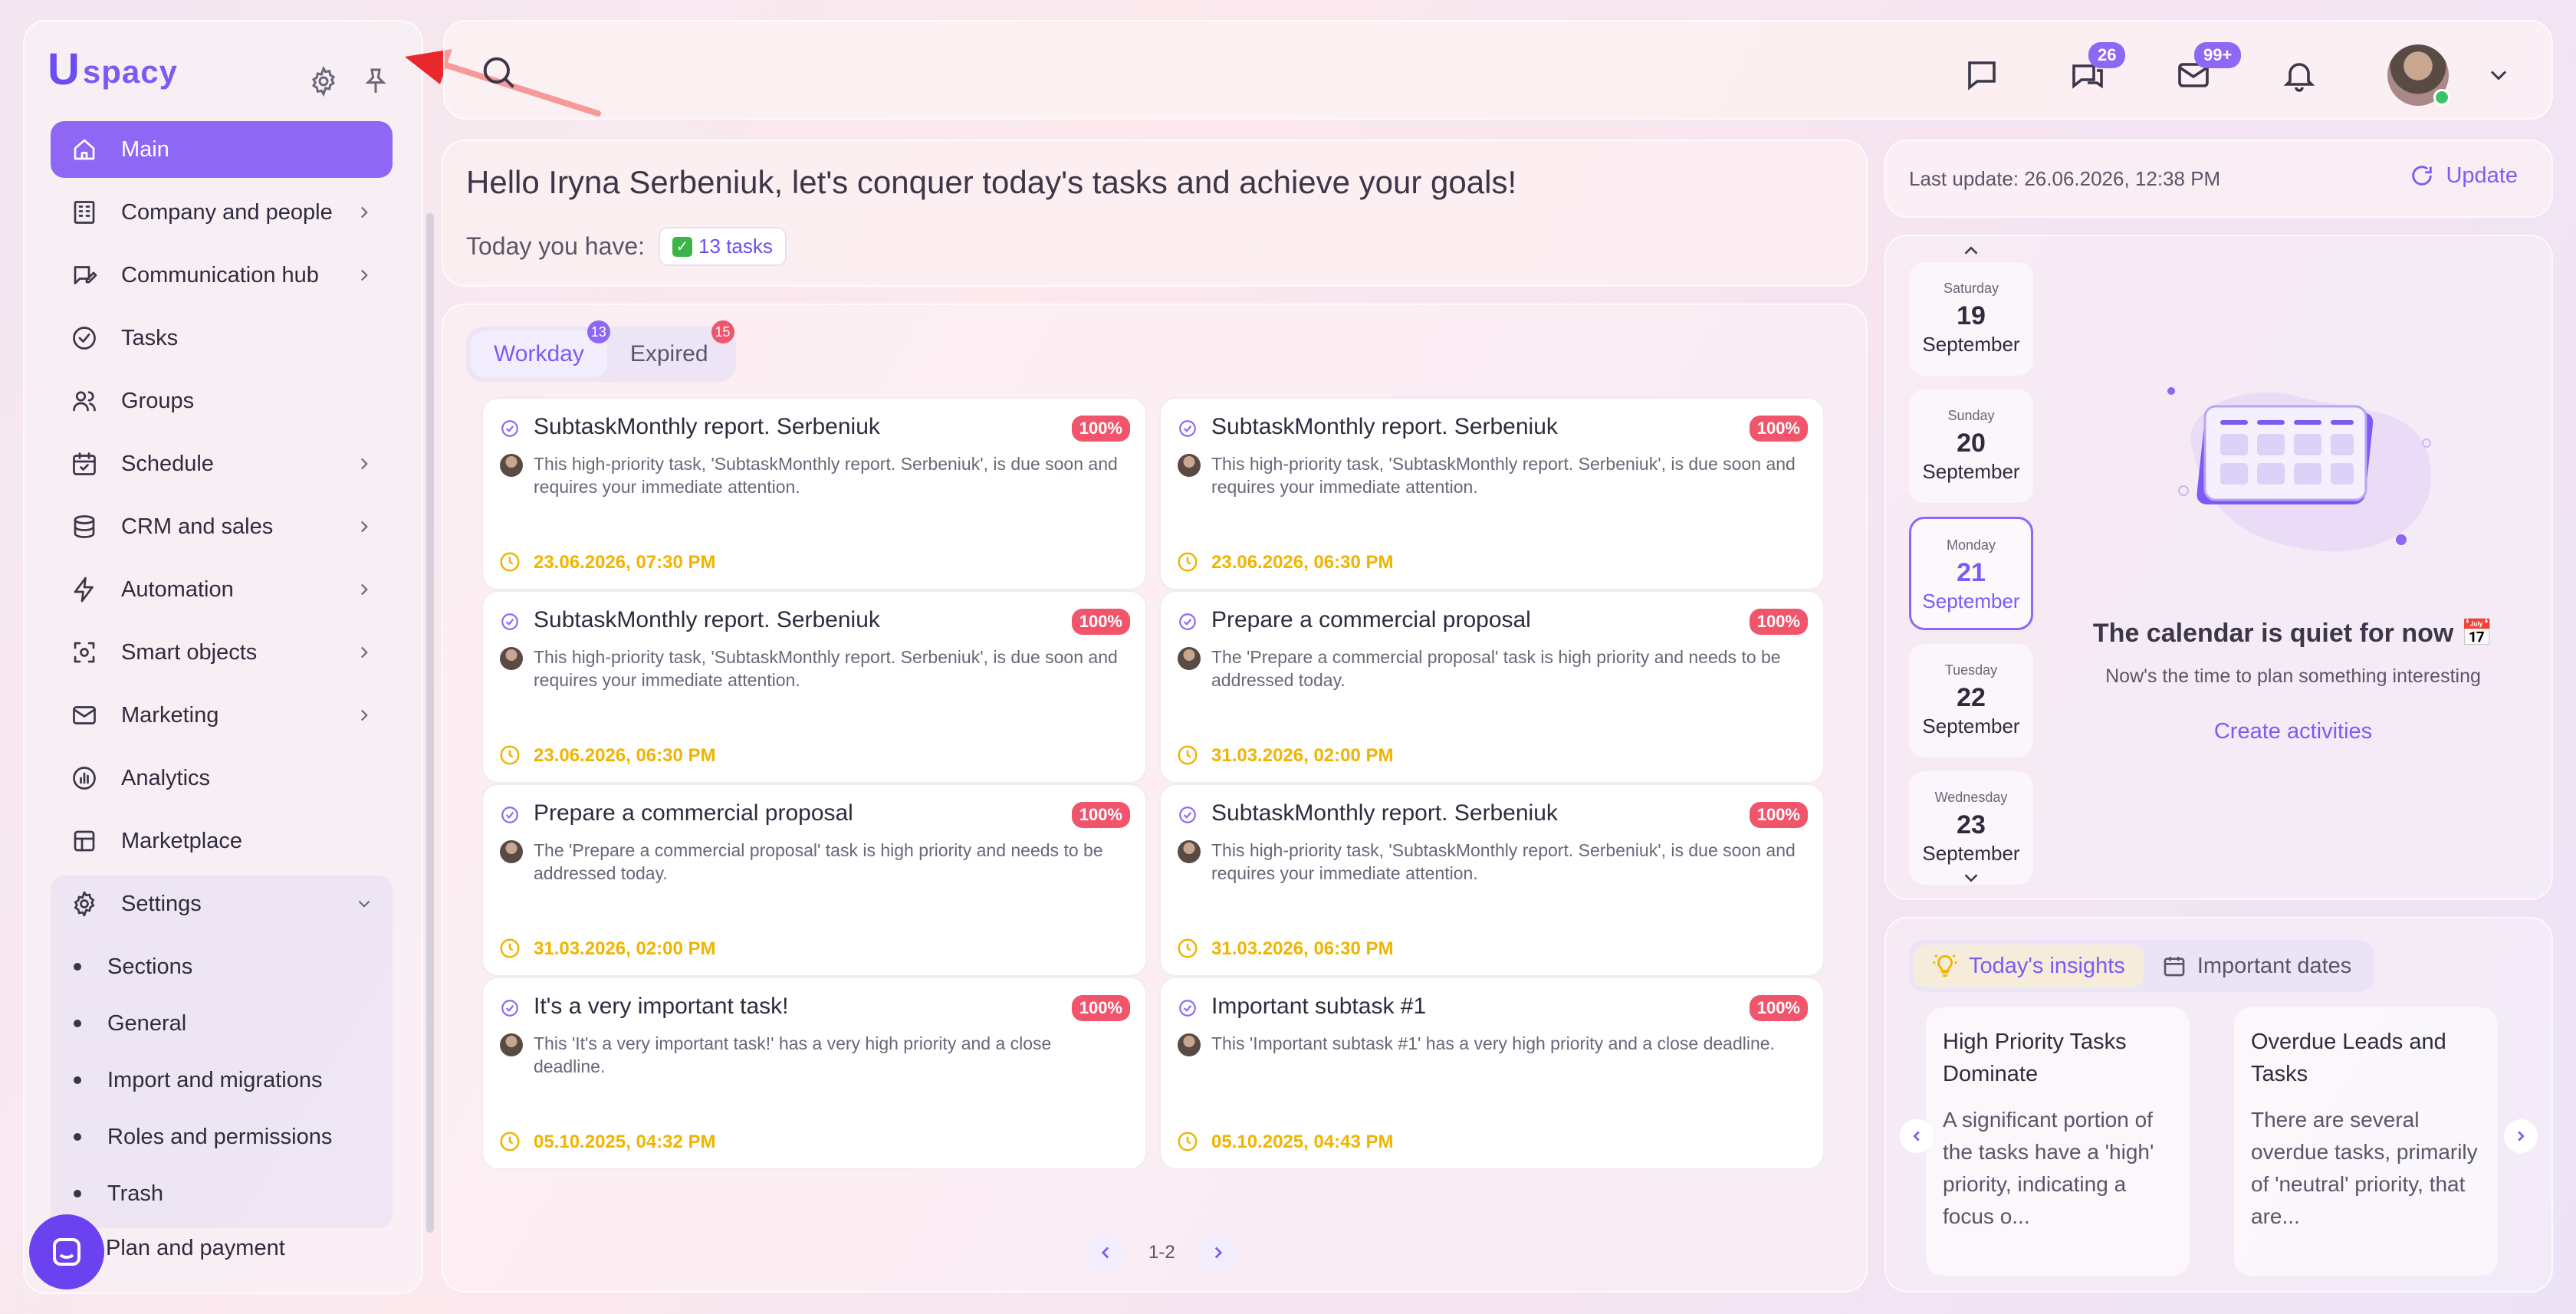  What do you see at coordinates (222, 966) in the screenshot?
I see `settings-sub-item: Sections` at bounding box center [222, 966].